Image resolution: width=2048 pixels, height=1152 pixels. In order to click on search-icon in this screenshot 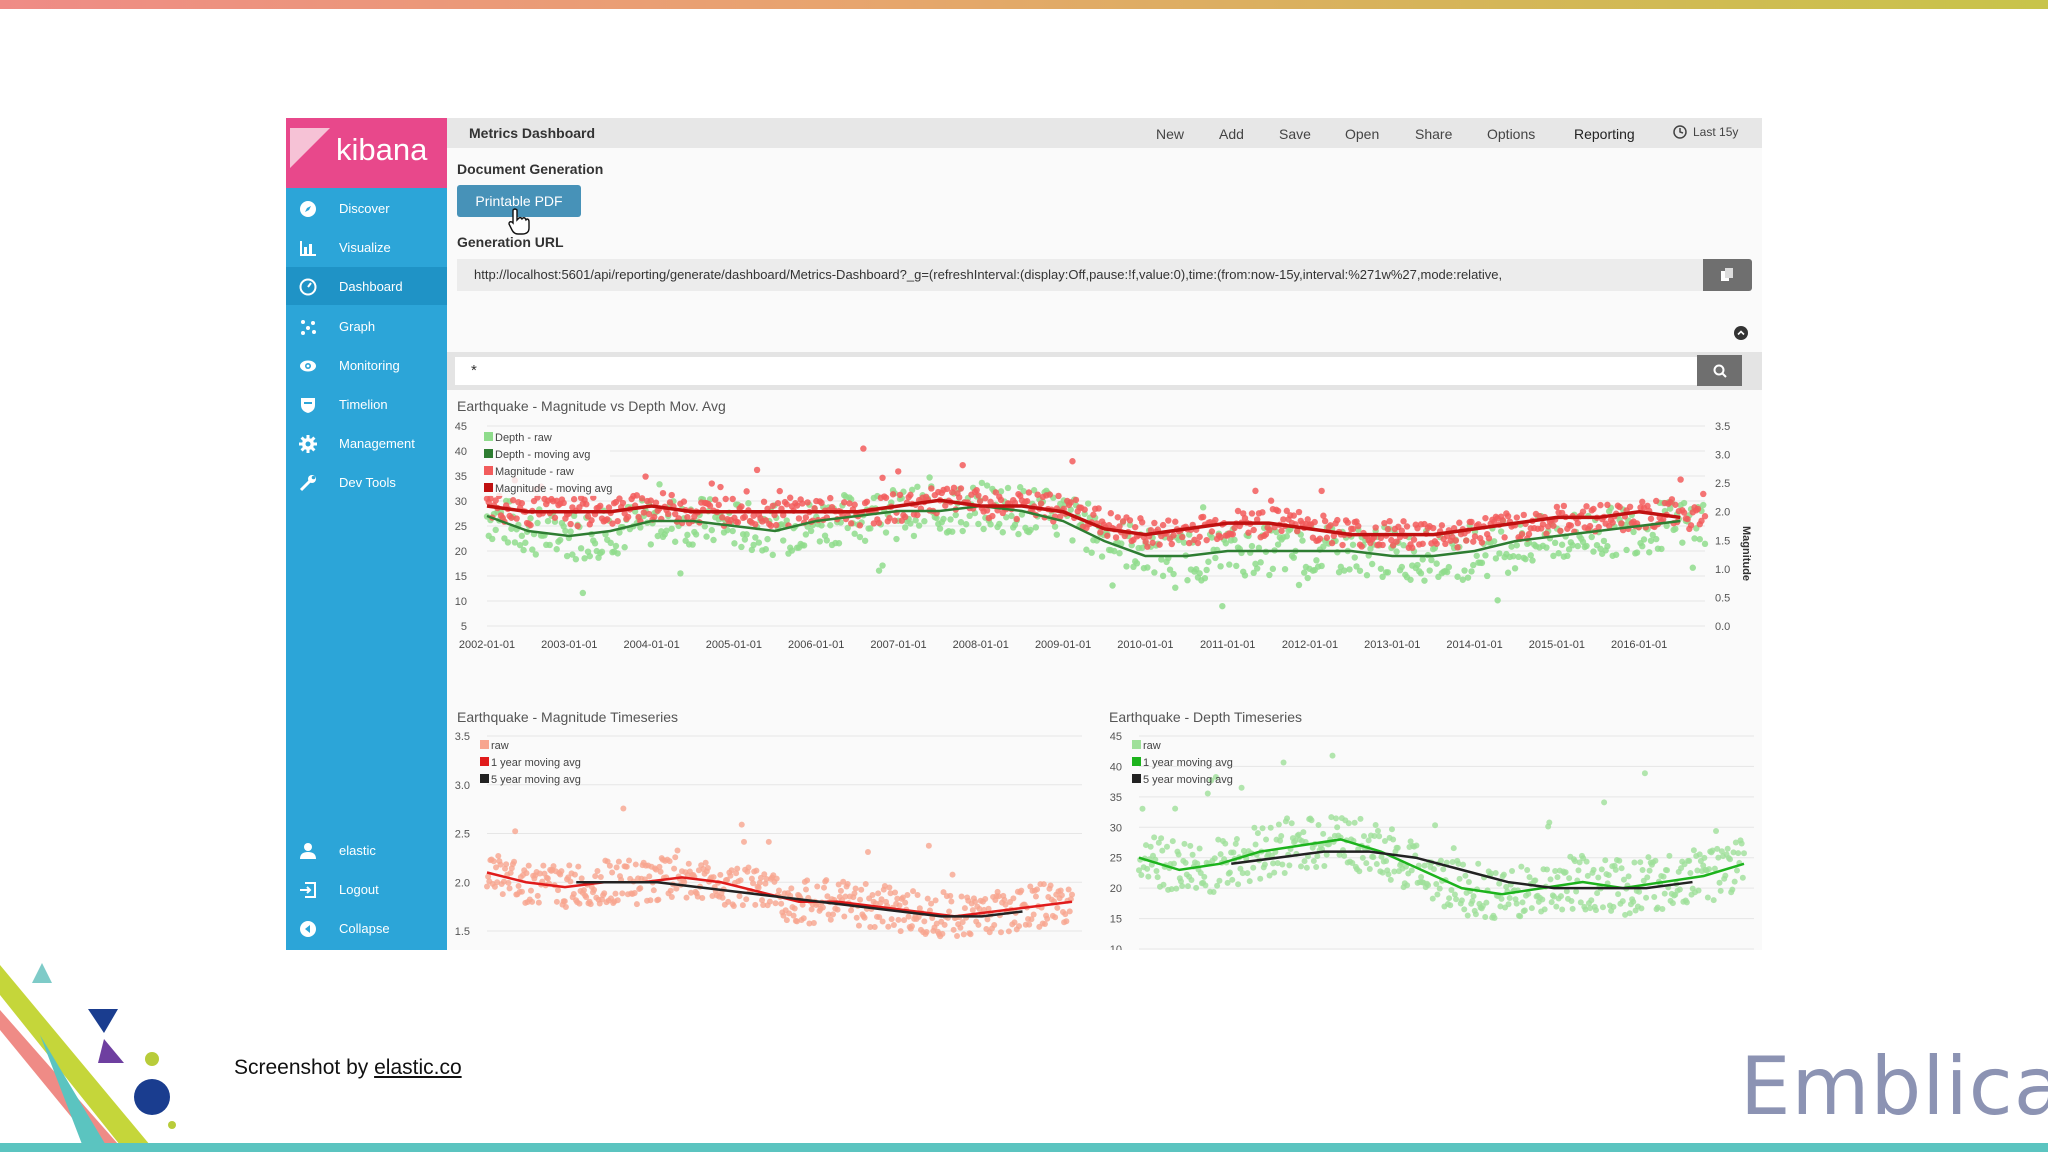, I will do `click(1720, 371)`.